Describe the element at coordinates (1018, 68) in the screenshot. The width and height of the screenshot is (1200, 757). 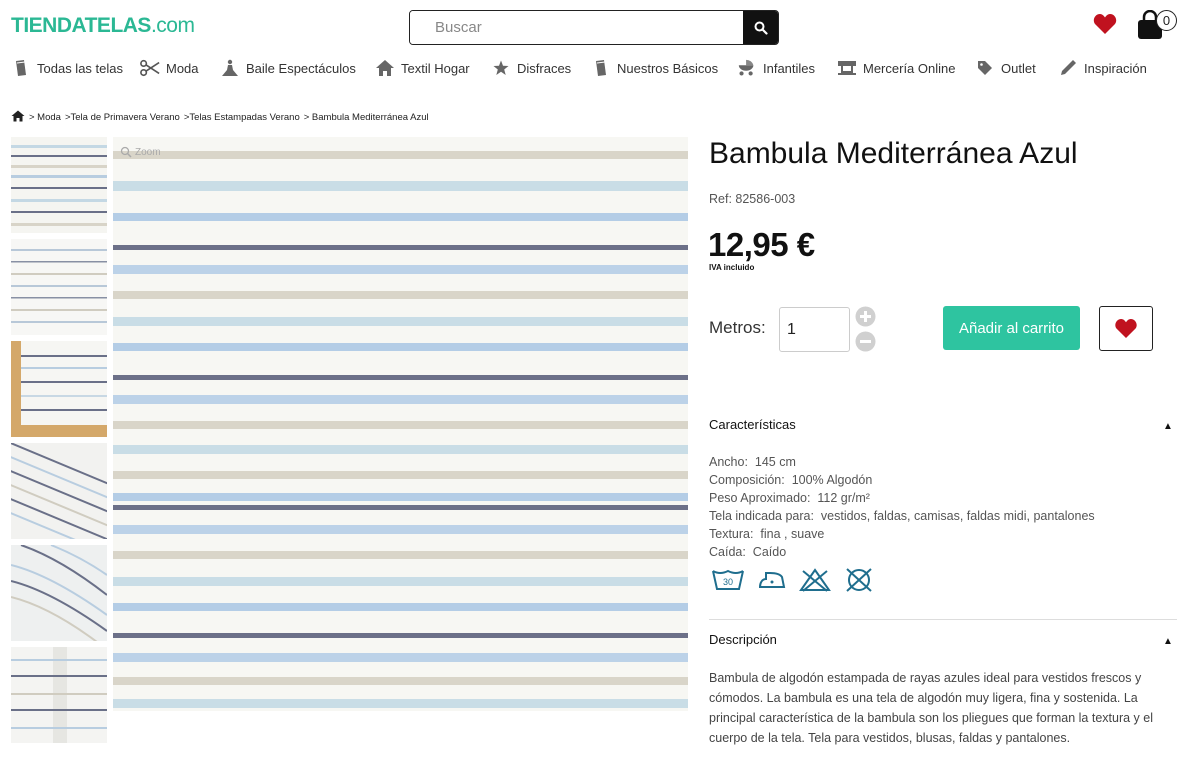
I see `nav-label: Outlet` at that location.